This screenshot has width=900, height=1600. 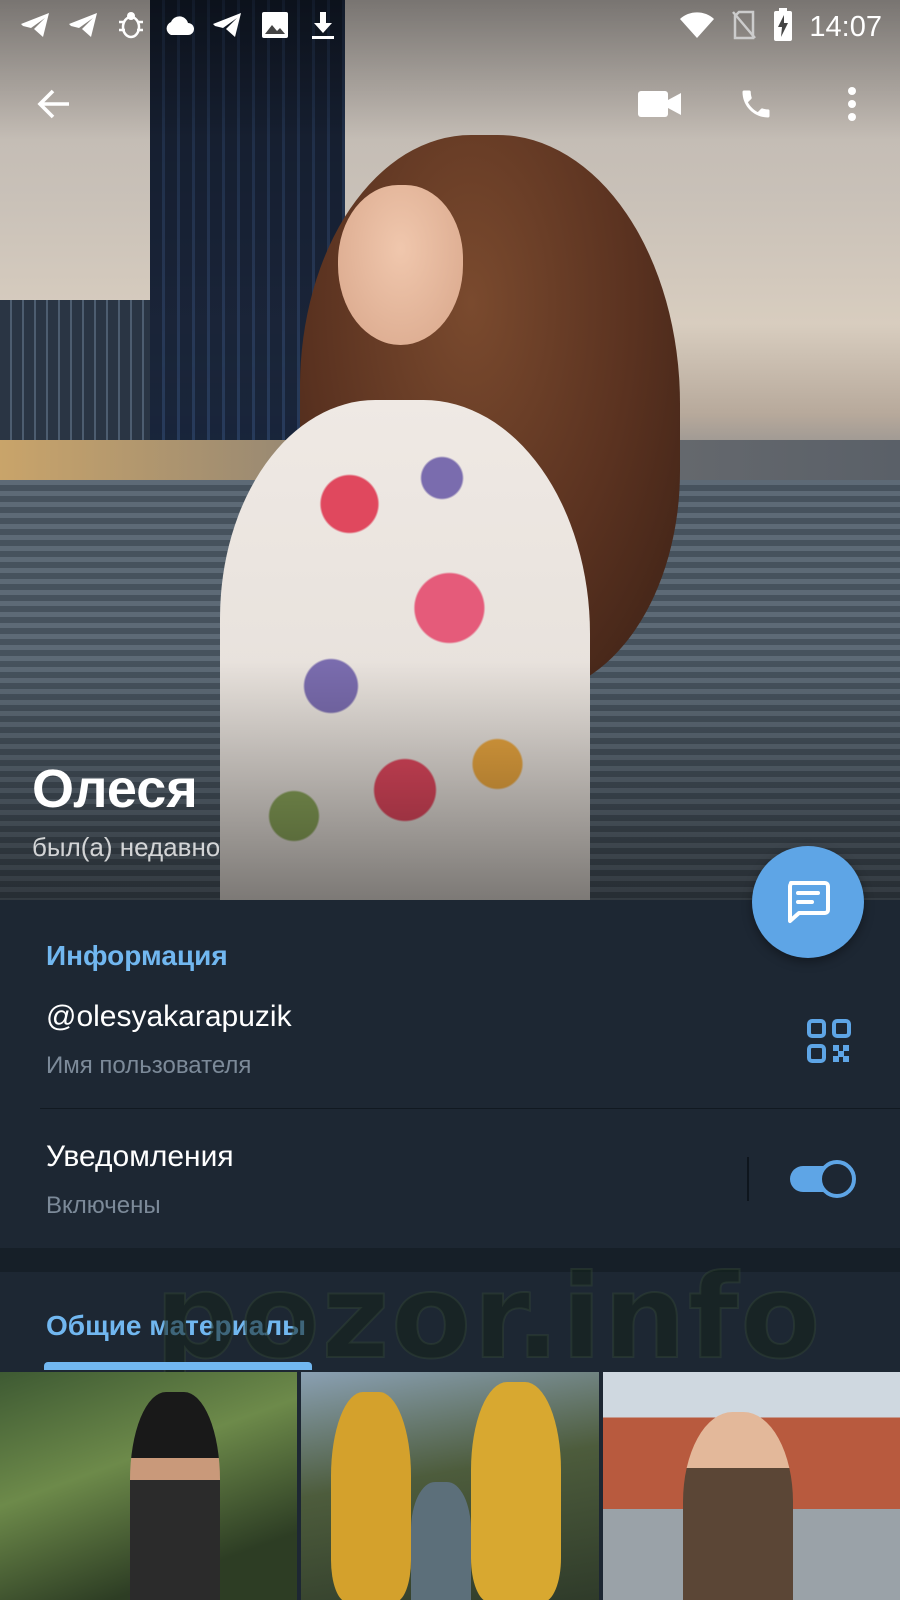 What do you see at coordinates (131, 25) in the screenshot?
I see `bug-icon` at bounding box center [131, 25].